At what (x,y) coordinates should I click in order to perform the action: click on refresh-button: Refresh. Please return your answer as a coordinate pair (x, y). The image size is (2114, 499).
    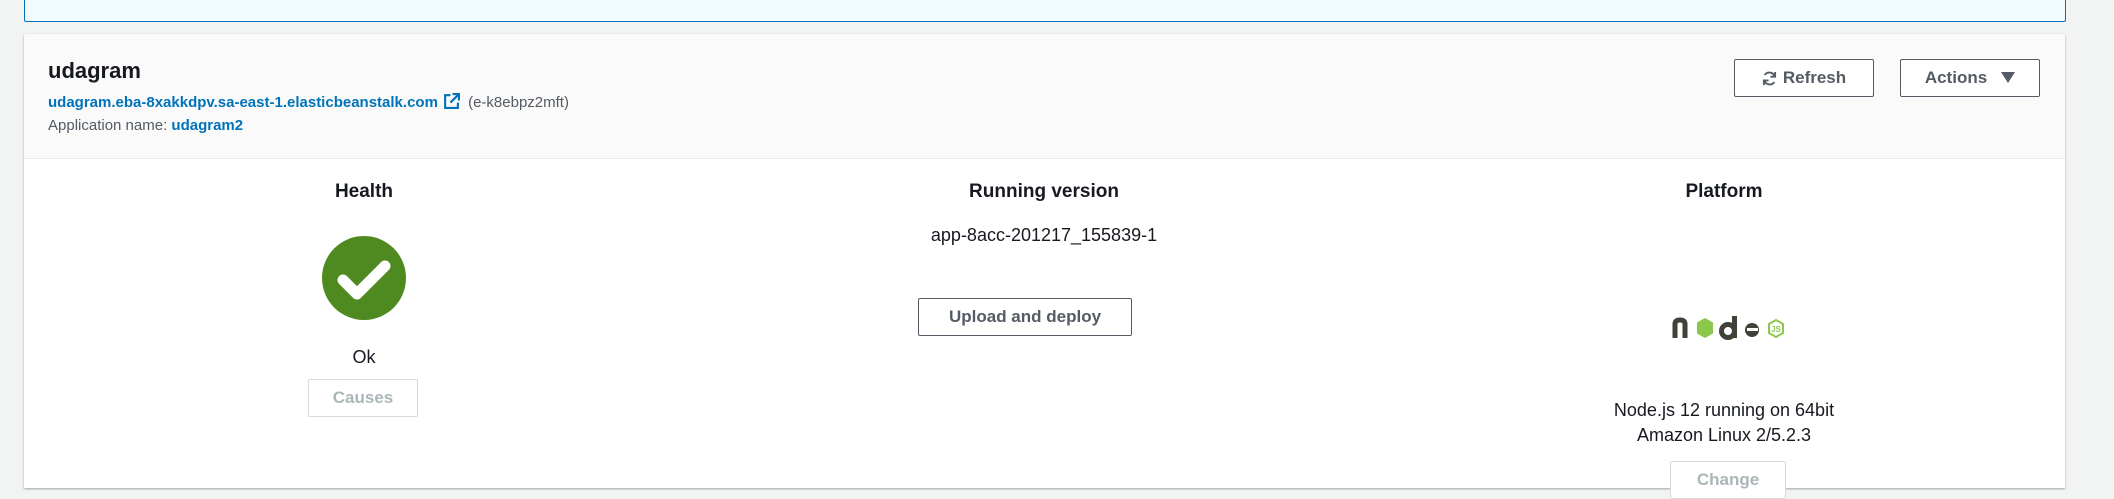
    Looking at the image, I should click on (1804, 78).